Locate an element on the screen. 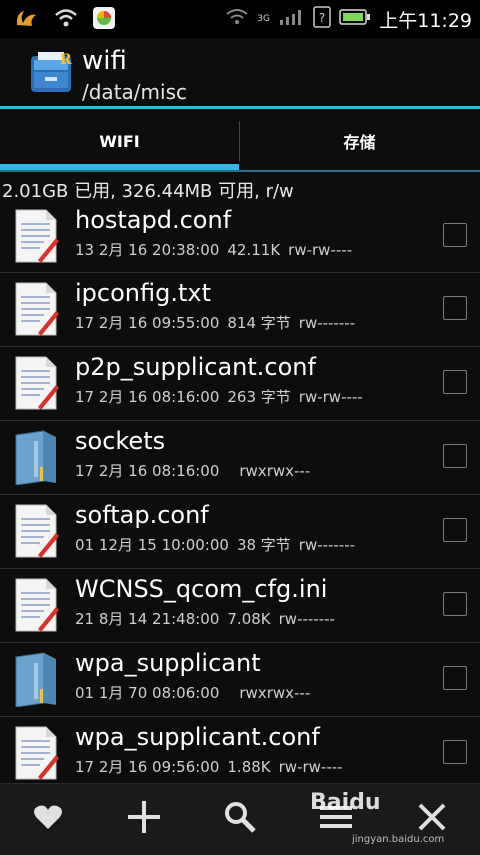 Image resolution: width=480 pixels, height=855 pixels. search-icon is located at coordinates (240, 819).